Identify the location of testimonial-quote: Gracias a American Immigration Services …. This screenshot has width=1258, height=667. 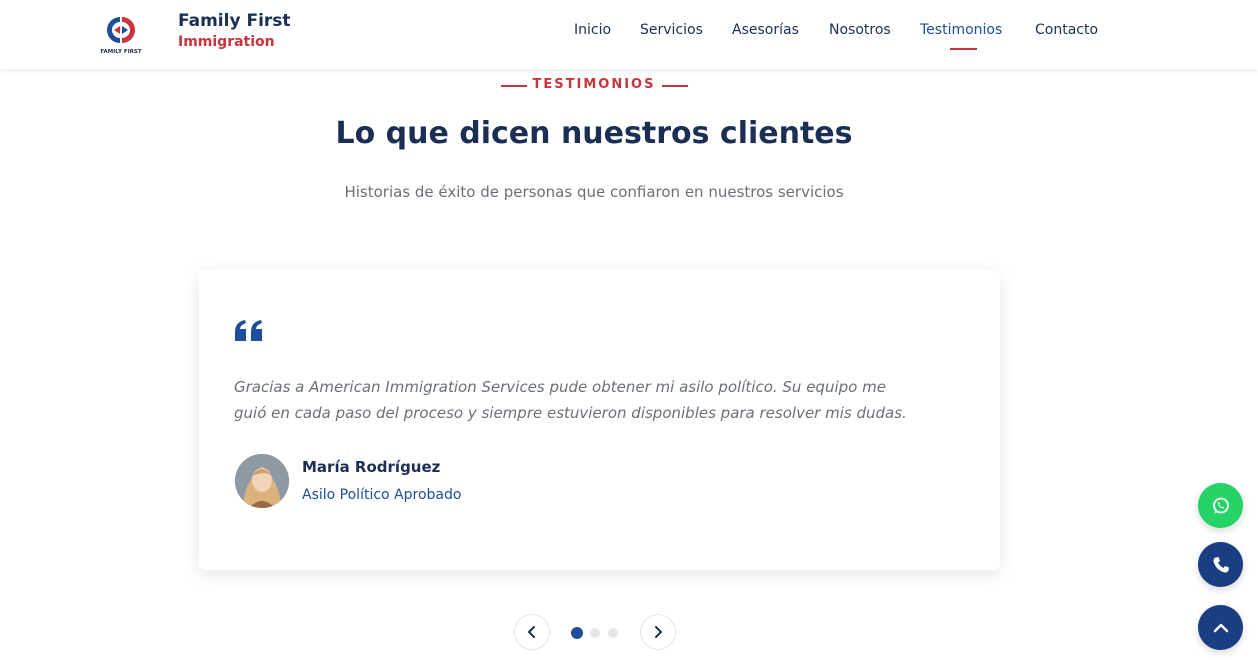
(604, 400).